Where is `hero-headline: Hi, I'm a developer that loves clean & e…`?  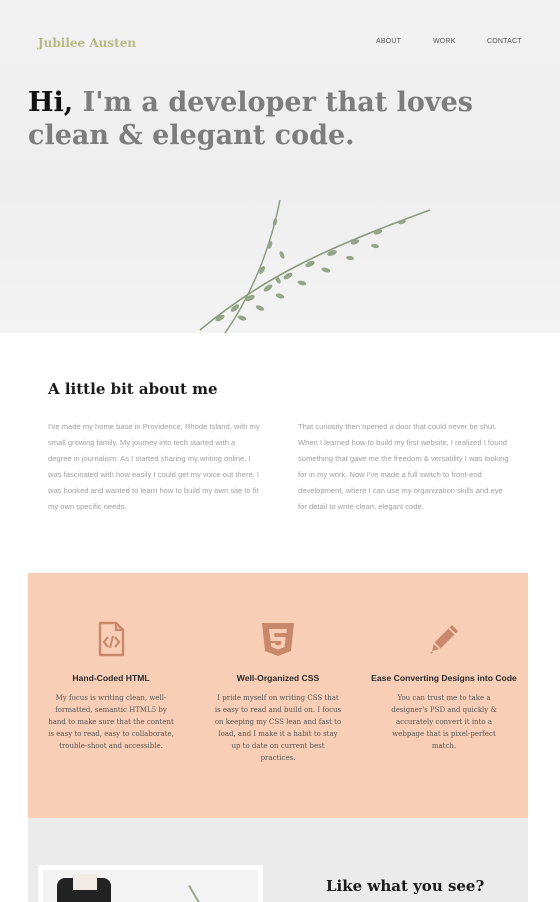 hero-headline: Hi, I'm a developer that loves clean & e… is located at coordinates (263, 119).